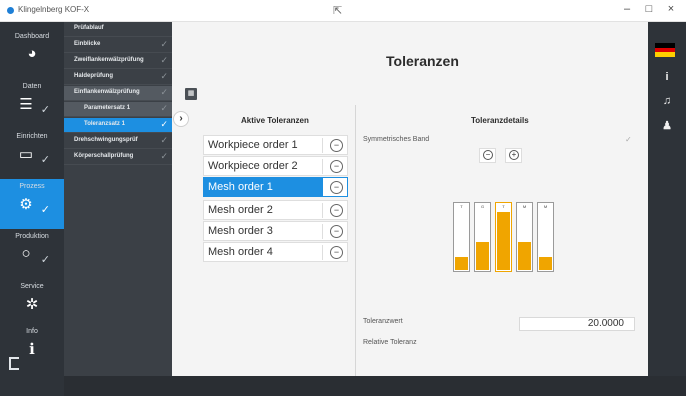 This screenshot has height=396, width=686. What do you see at coordinates (118, 29) in the screenshot?
I see `tree-item: Prüfablauf` at bounding box center [118, 29].